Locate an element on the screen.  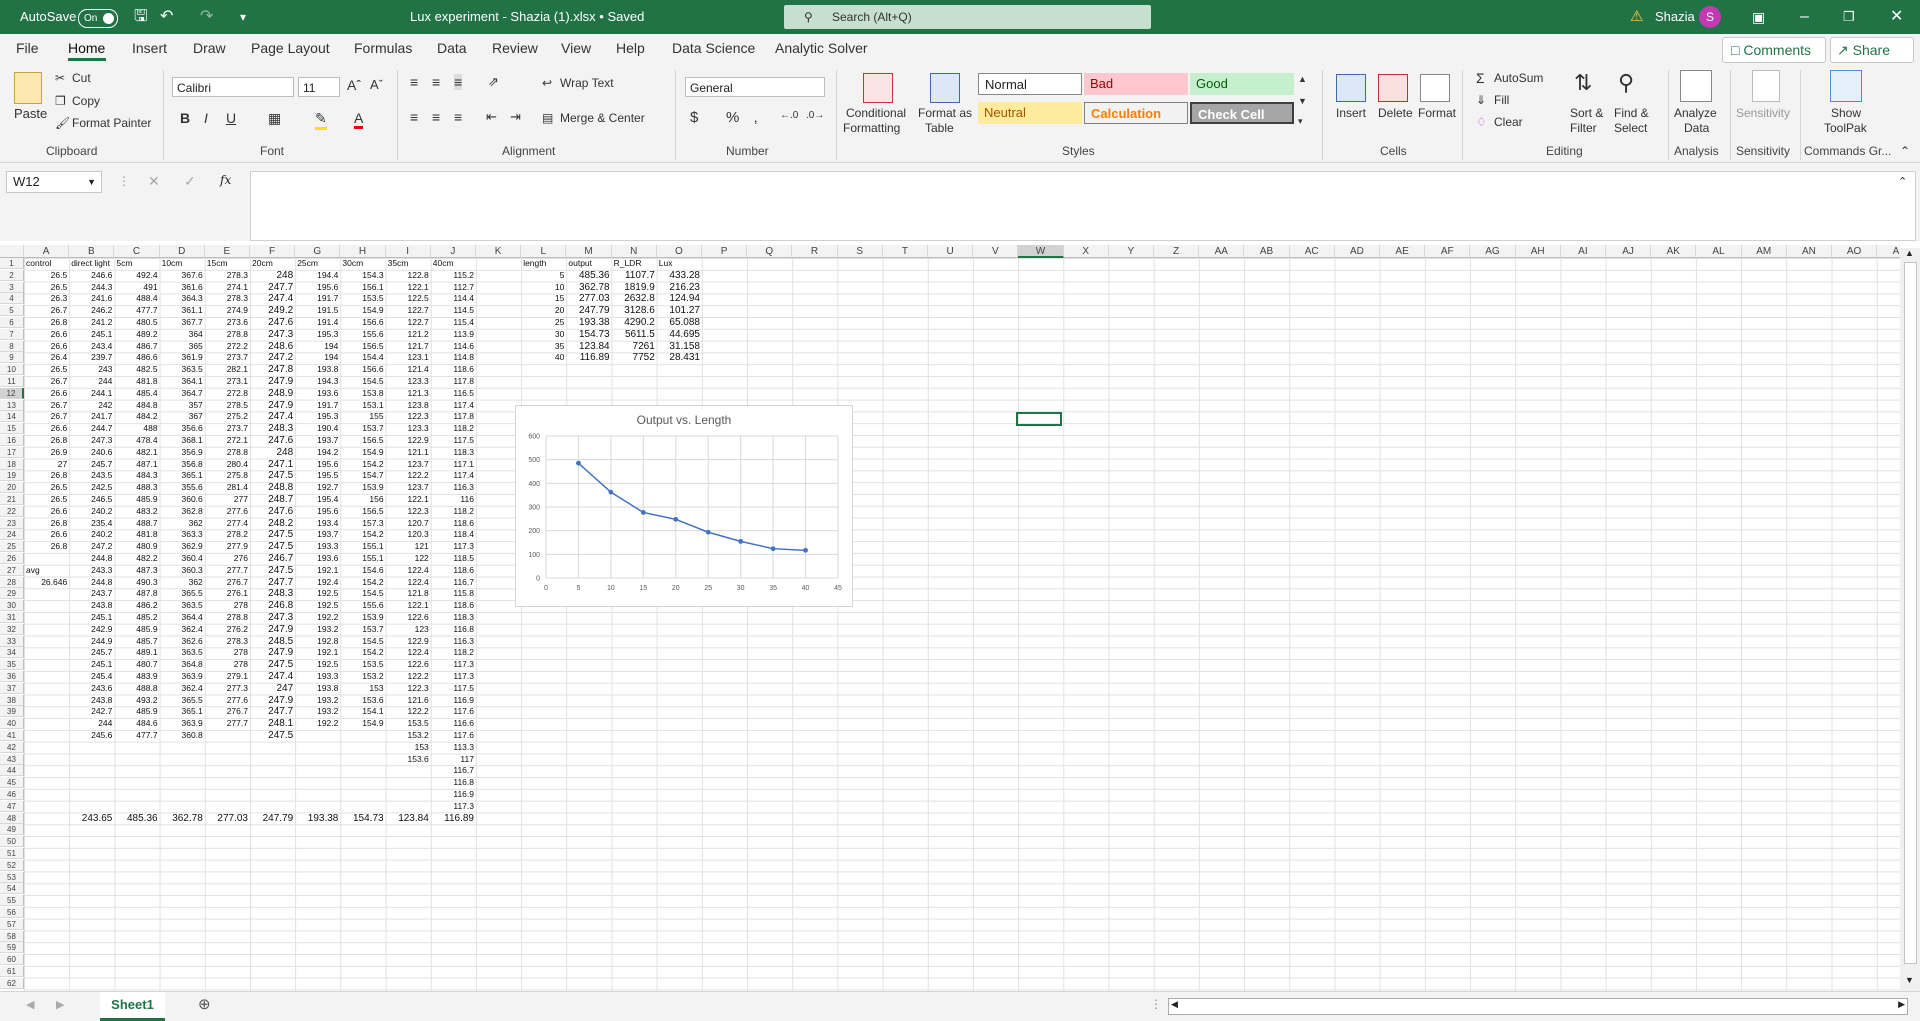
cell: 155.6 is located at coordinates (362, 334).